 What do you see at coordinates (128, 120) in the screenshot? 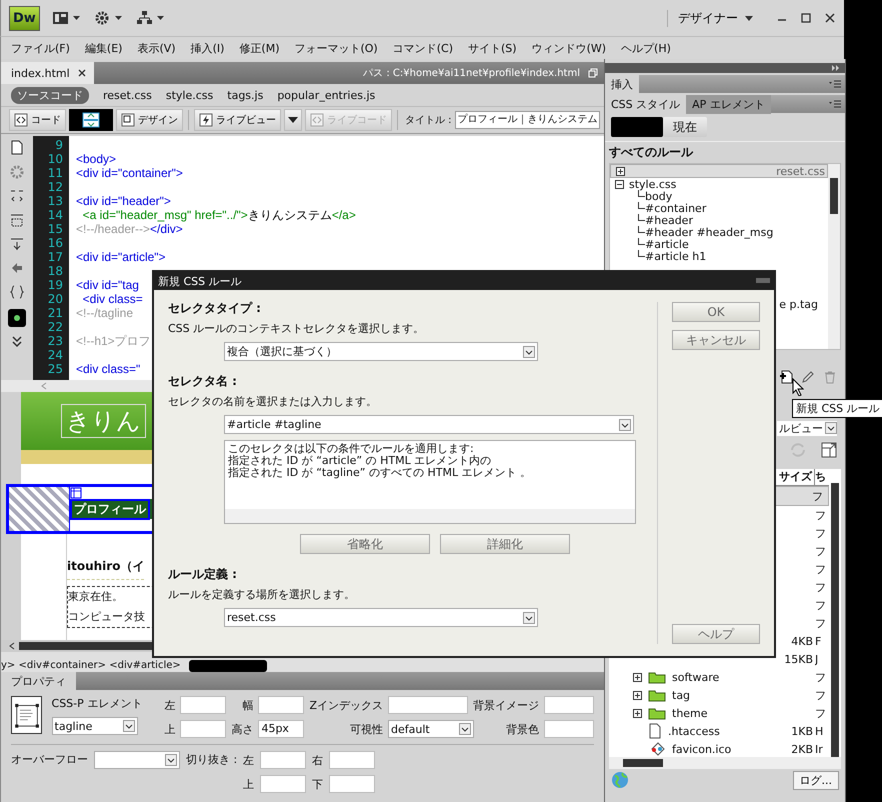
I see `design-icon` at bounding box center [128, 120].